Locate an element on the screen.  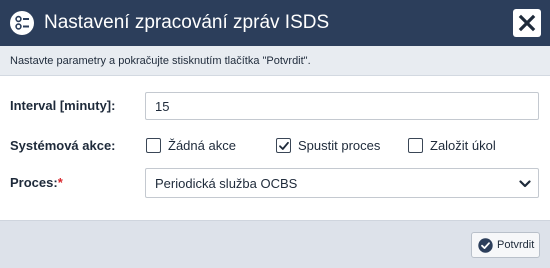
checkbox-run-process: Spustit proces is located at coordinates (328, 146).